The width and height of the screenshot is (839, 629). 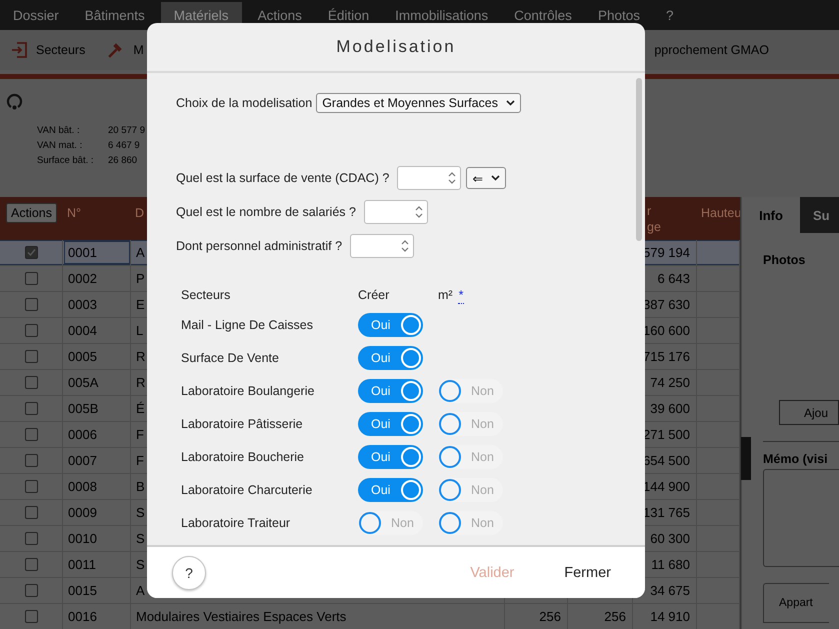 What do you see at coordinates (61, 50) in the screenshot?
I see `toolbar-button: Secteurs` at bounding box center [61, 50].